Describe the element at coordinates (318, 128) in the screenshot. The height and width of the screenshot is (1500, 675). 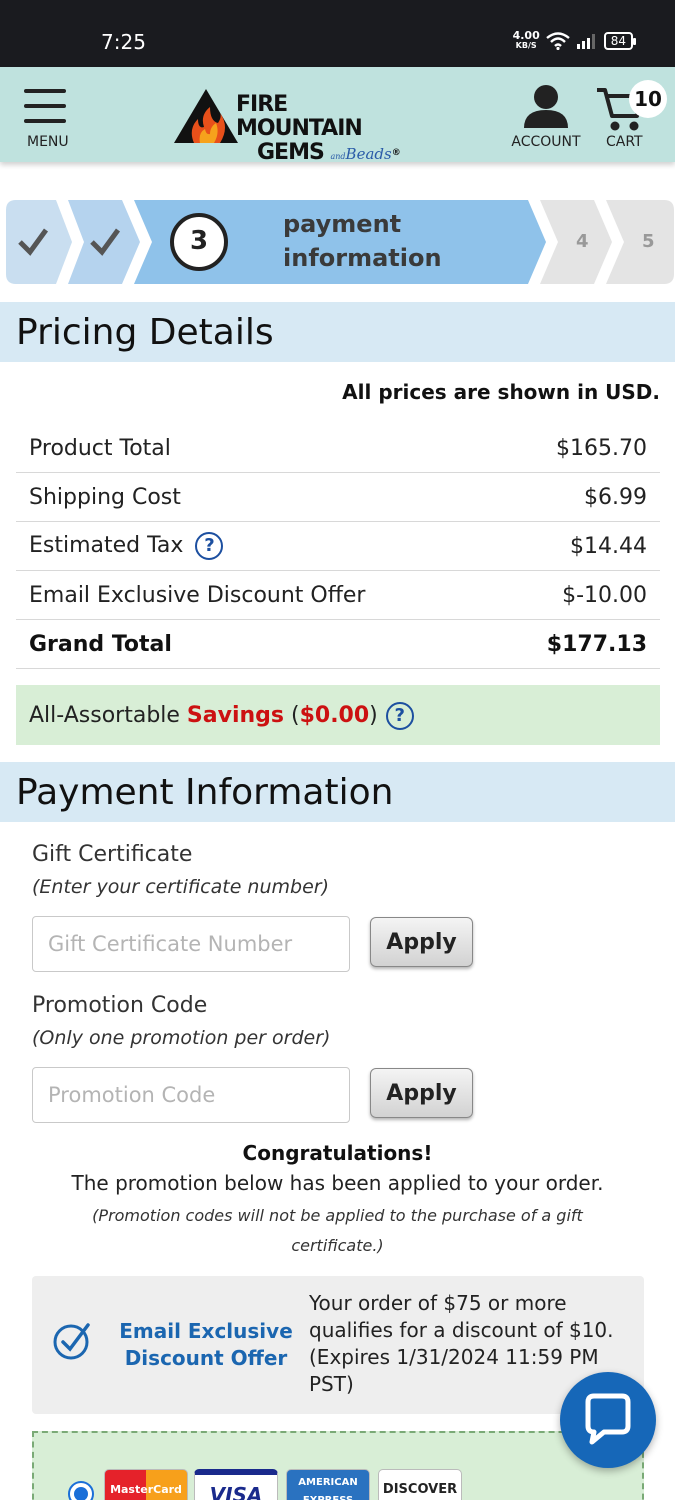
I see `logo-text: FIRE MOUNTAIN GEMS andBeads®` at that location.